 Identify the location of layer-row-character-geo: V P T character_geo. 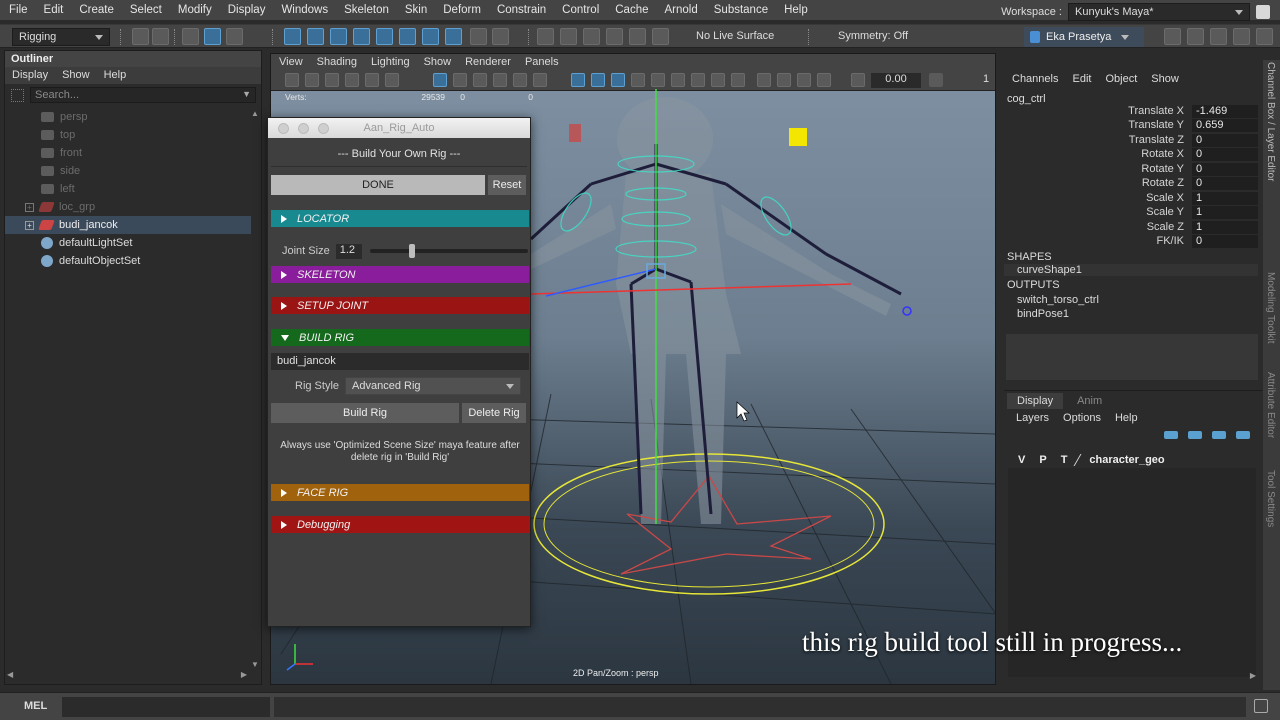
(1132, 459).